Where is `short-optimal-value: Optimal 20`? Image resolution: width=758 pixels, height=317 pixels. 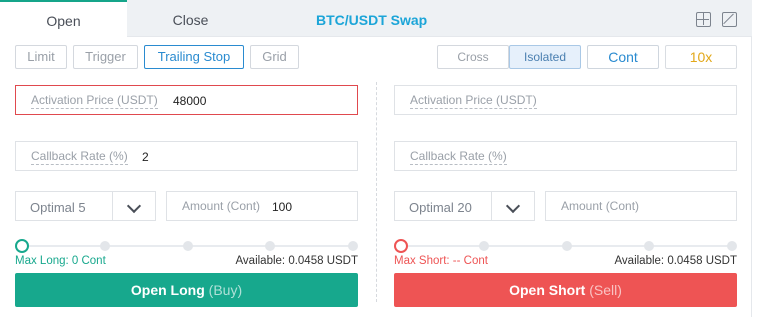
short-optimal-value: Optimal 20 is located at coordinates (440, 207).